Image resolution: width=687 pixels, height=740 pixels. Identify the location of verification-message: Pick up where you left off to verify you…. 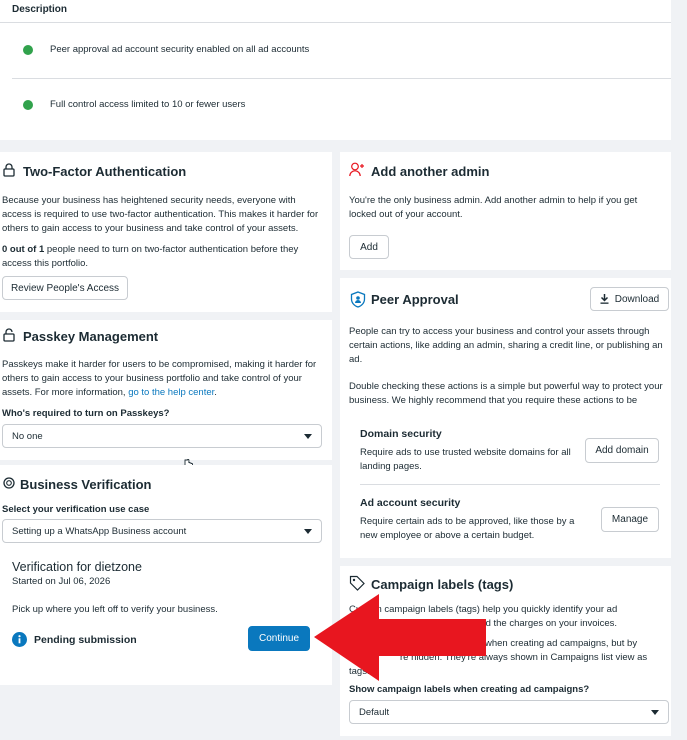
(115, 609).